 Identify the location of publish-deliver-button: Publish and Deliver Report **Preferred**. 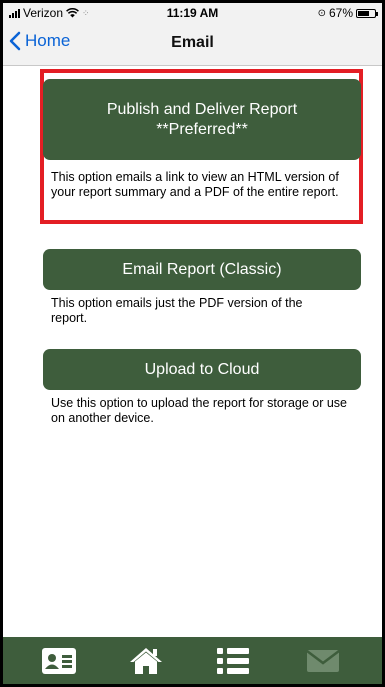
(202, 119).